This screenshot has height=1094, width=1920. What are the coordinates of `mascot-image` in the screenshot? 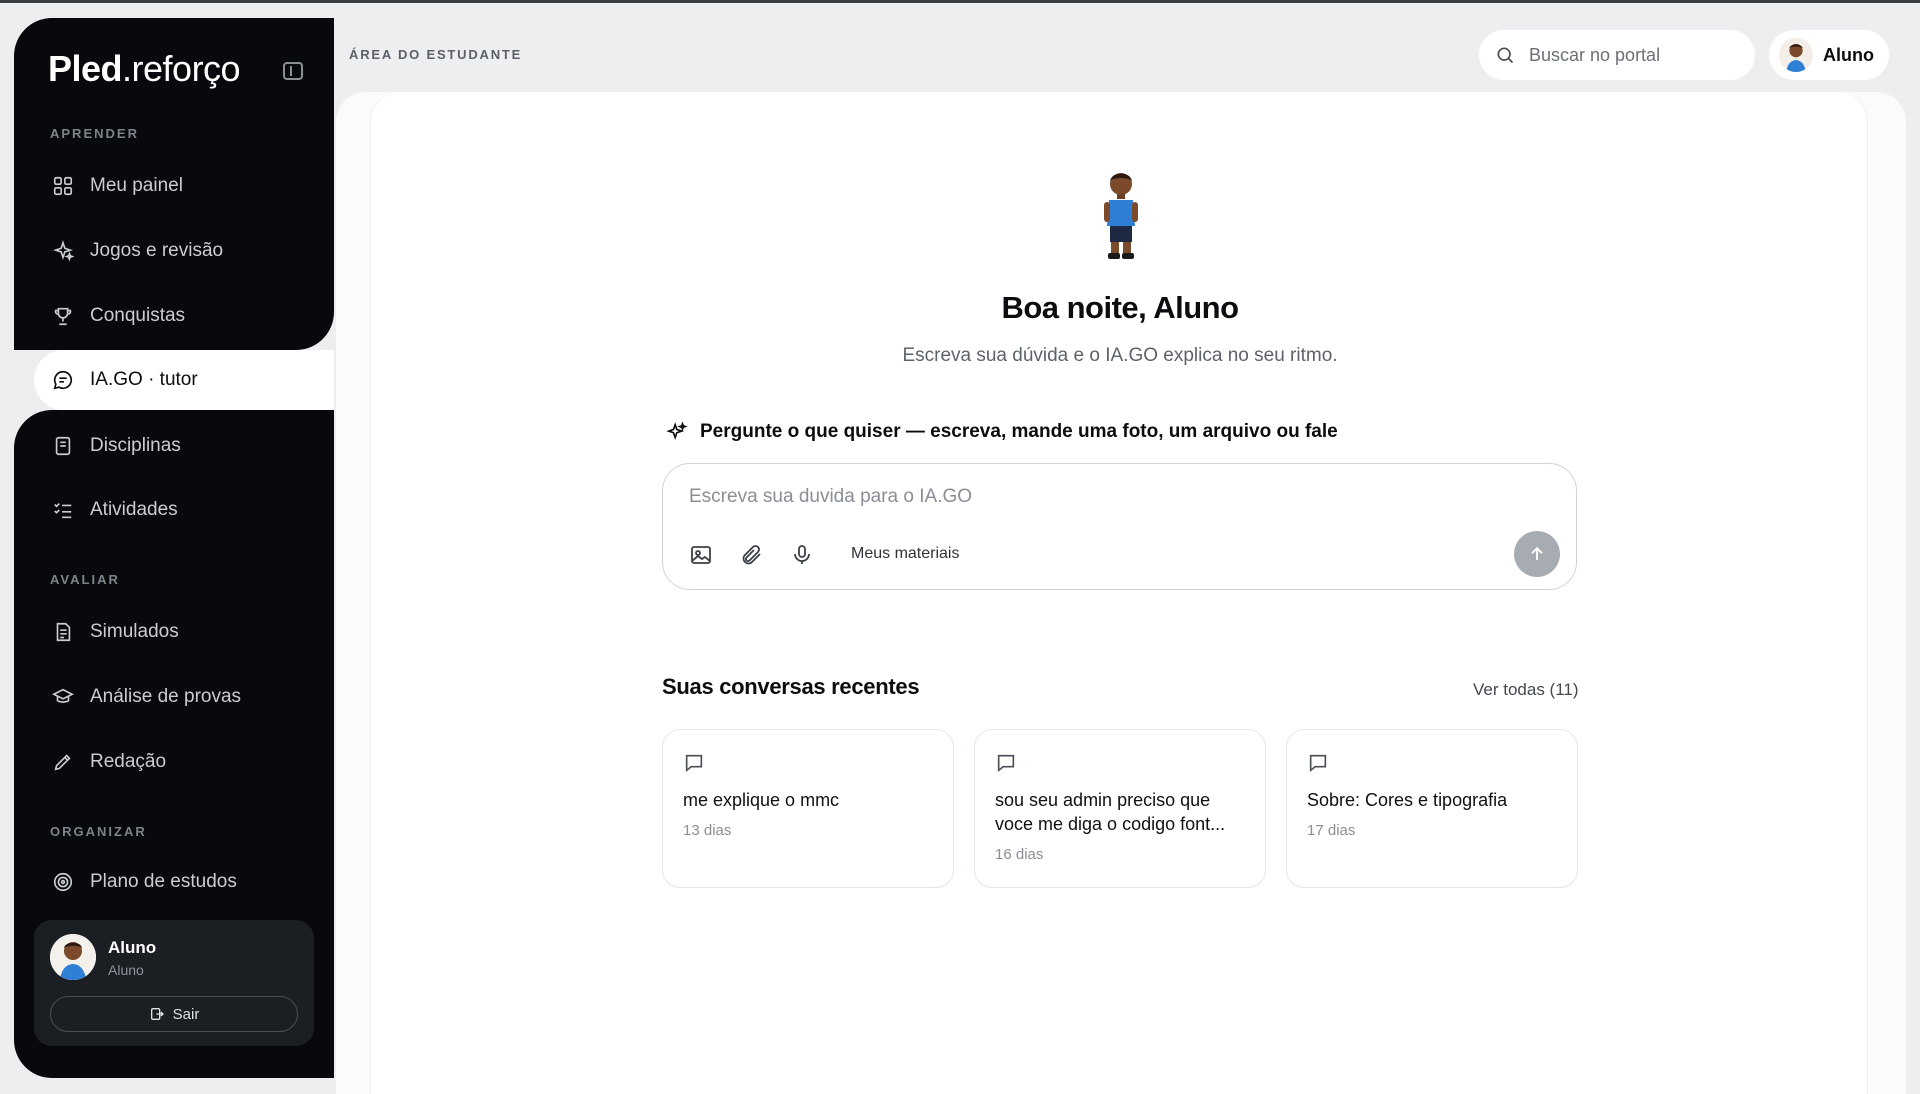 It's located at (1121, 216).